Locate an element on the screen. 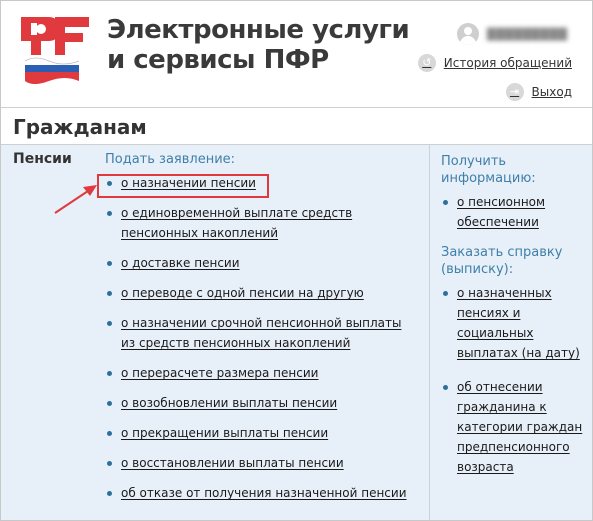 This screenshot has height=521, width=593. info-item-text: обеспечении is located at coordinates (498, 222).